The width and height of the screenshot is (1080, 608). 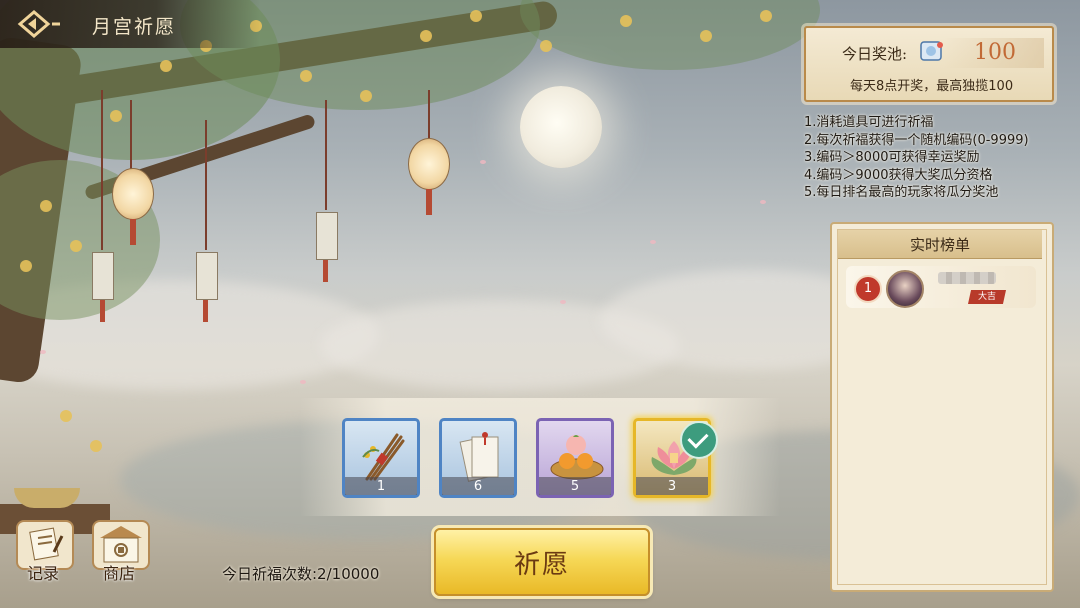 I want to click on item-slot-lotus-lamp: 3, so click(x=675, y=458).